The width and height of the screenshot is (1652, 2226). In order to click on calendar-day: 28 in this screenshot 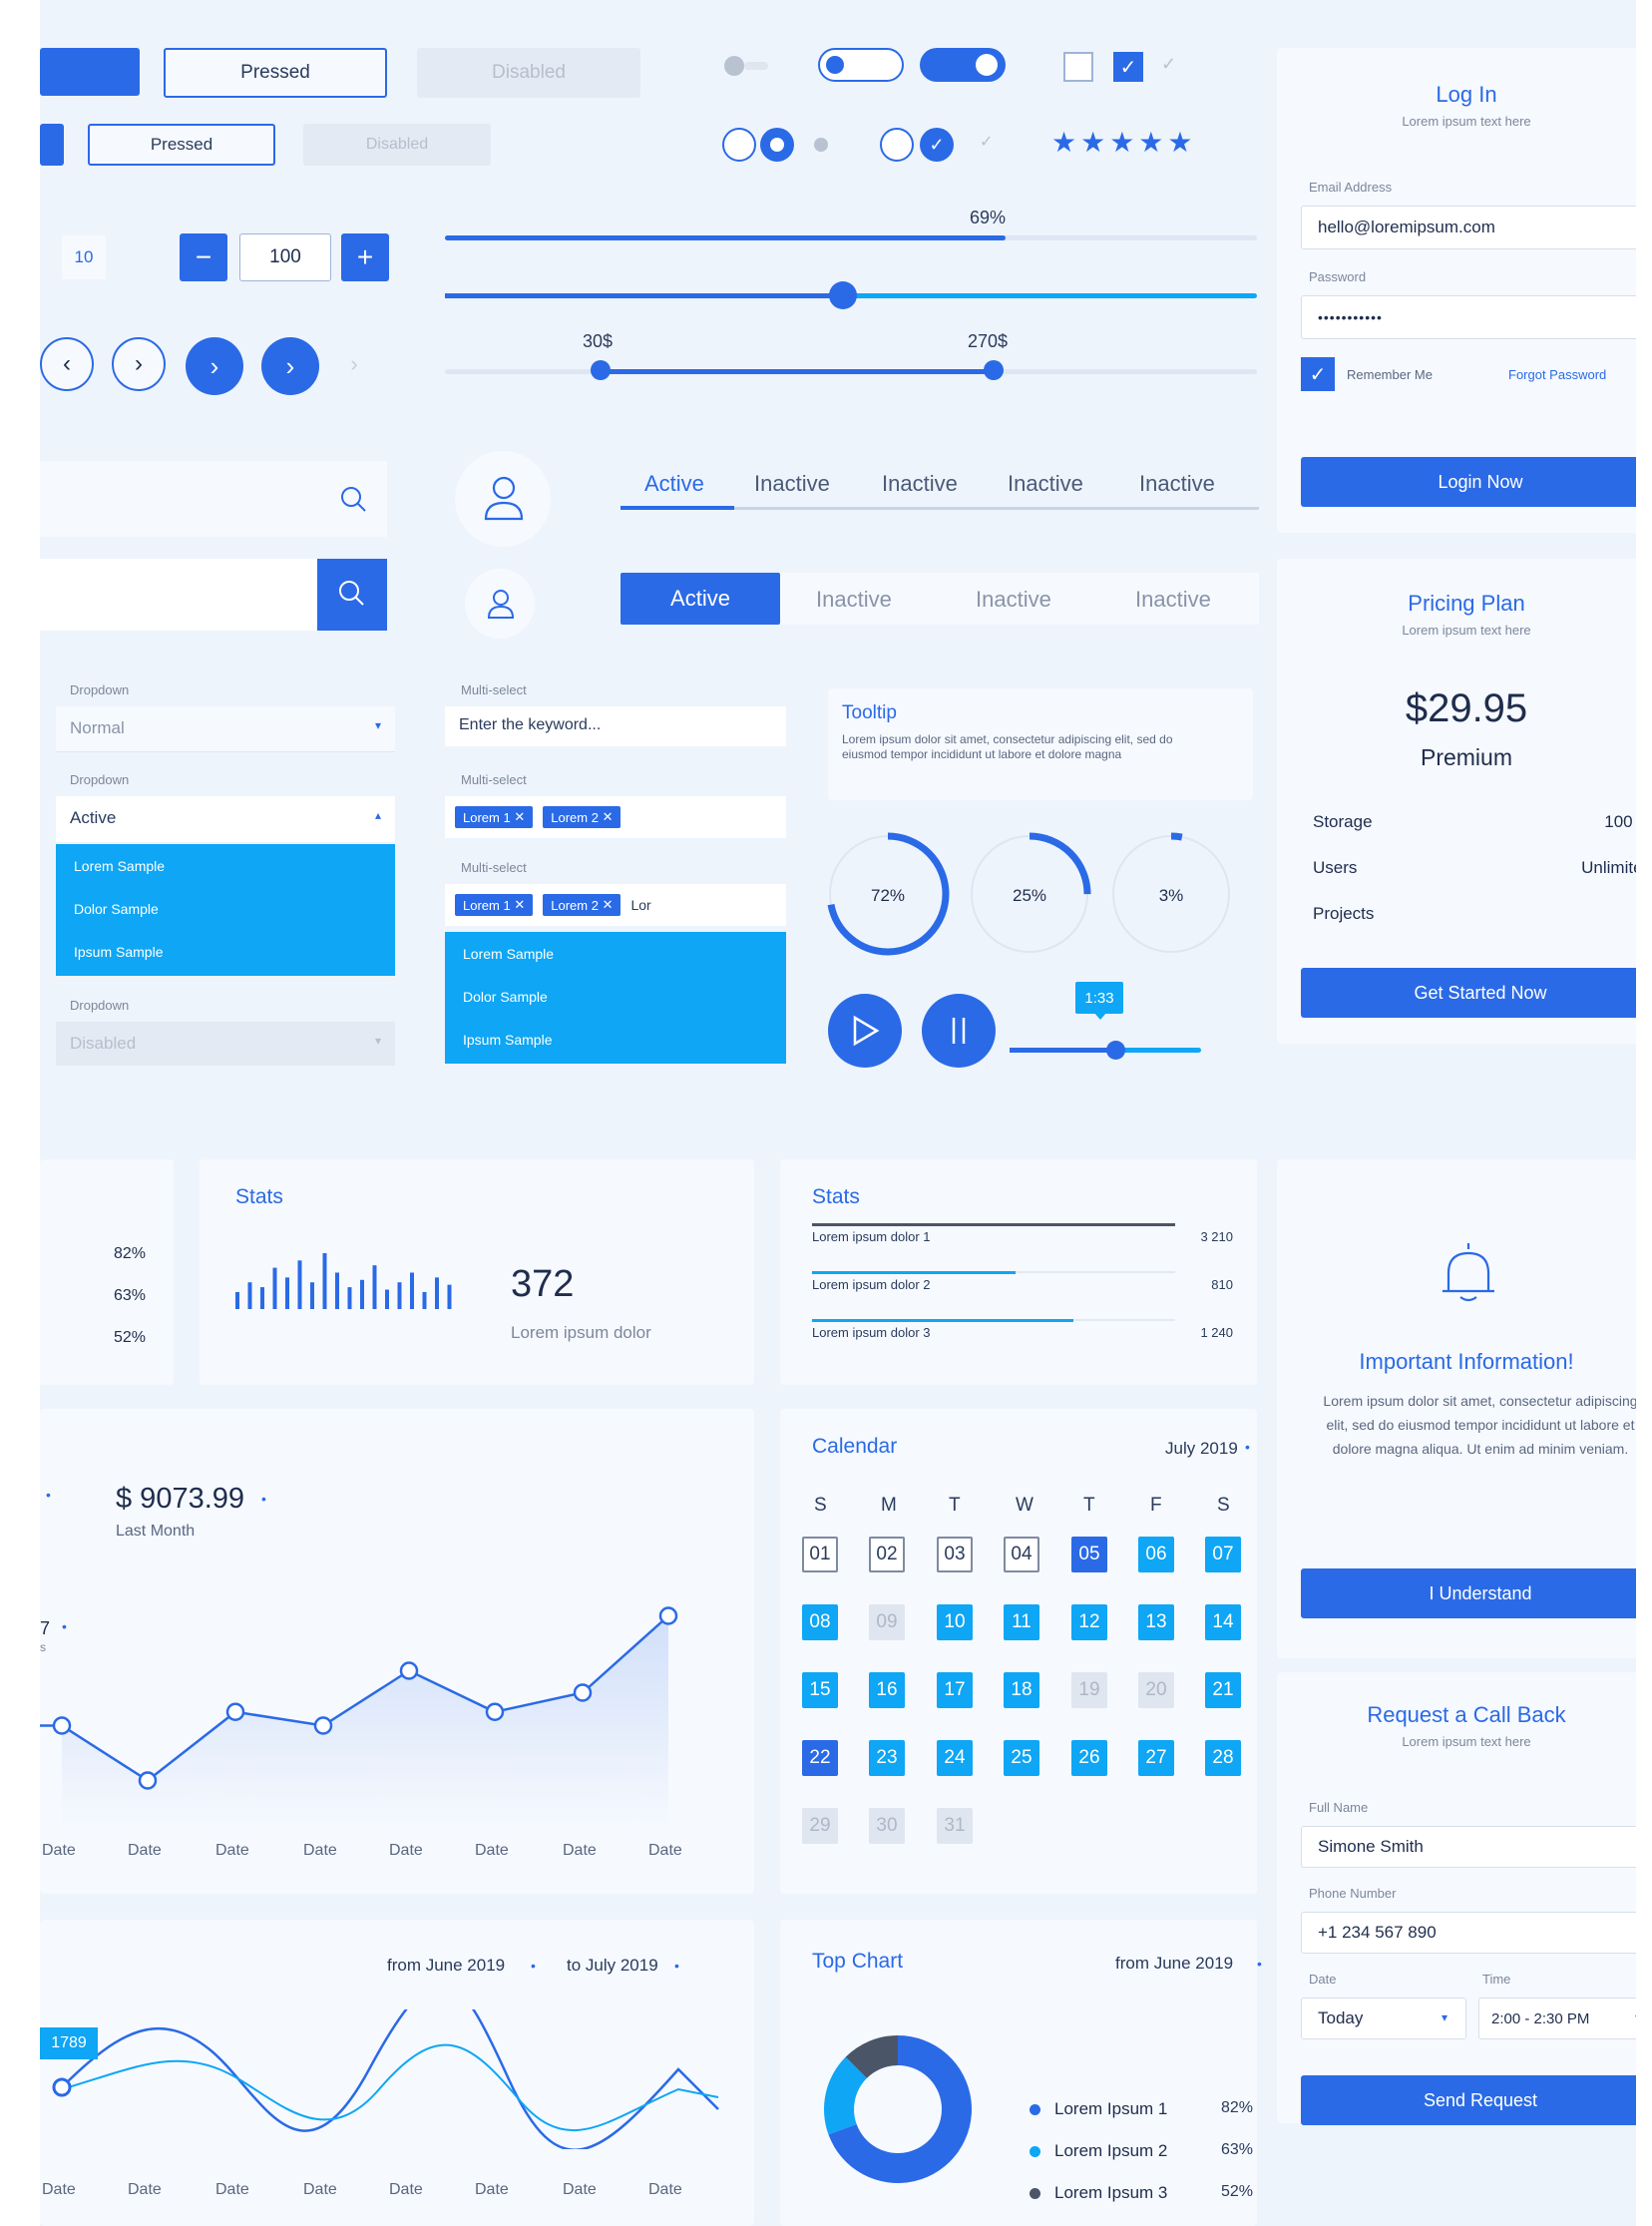, I will do `click(1223, 1758)`.